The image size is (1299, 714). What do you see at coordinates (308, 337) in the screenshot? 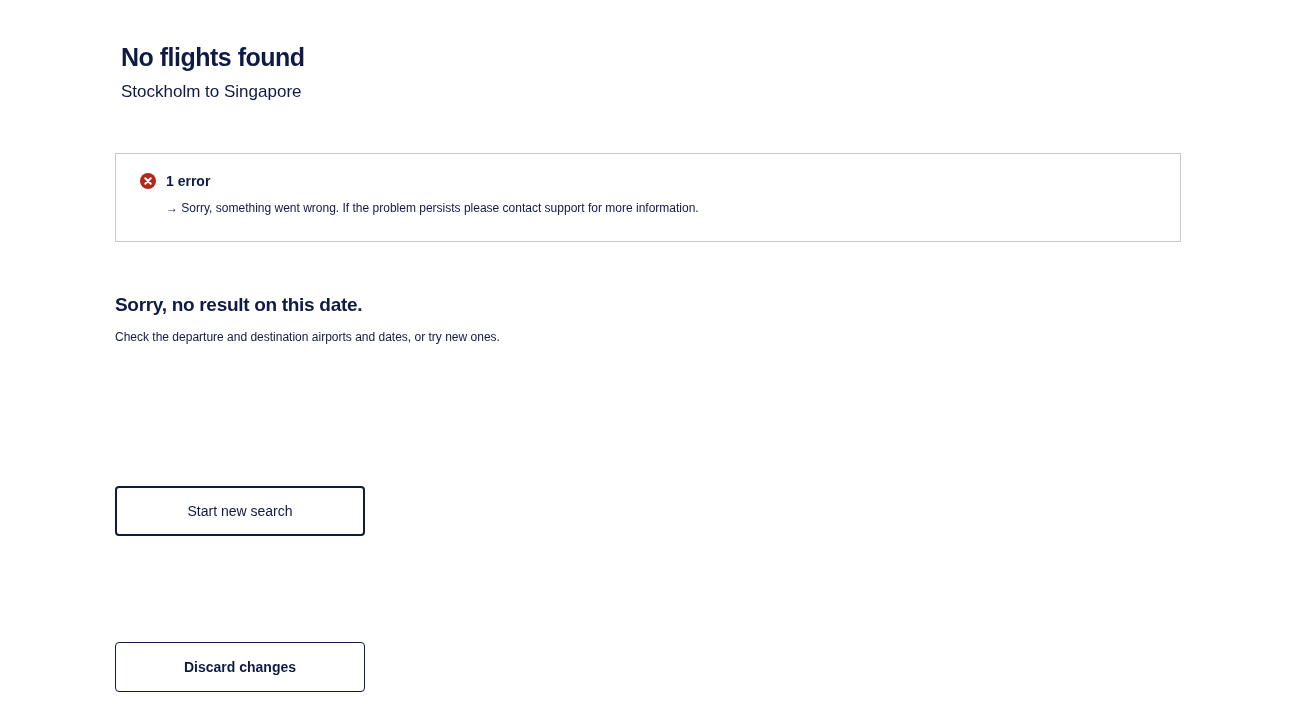
I see `no-result-text: Check the departure and destination airports and dates, or try new ones.` at bounding box center [308, 337].